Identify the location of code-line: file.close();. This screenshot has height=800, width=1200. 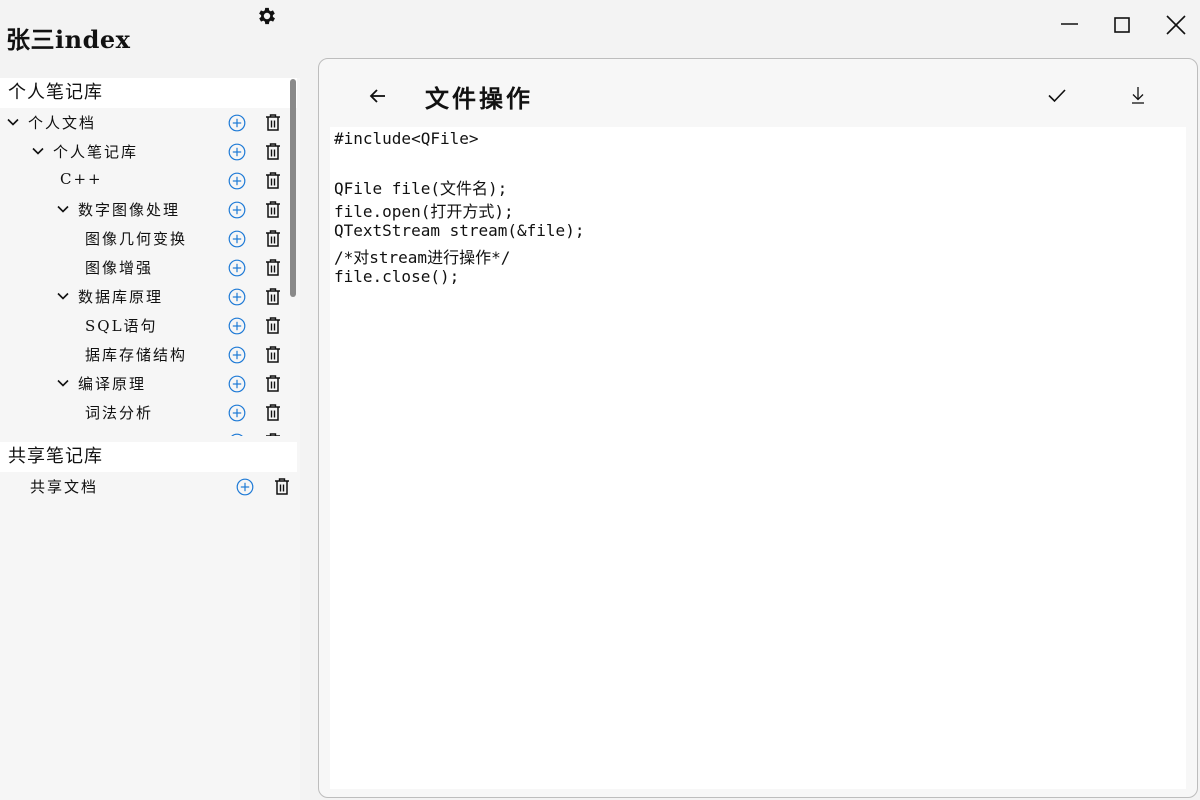
(397, 276).